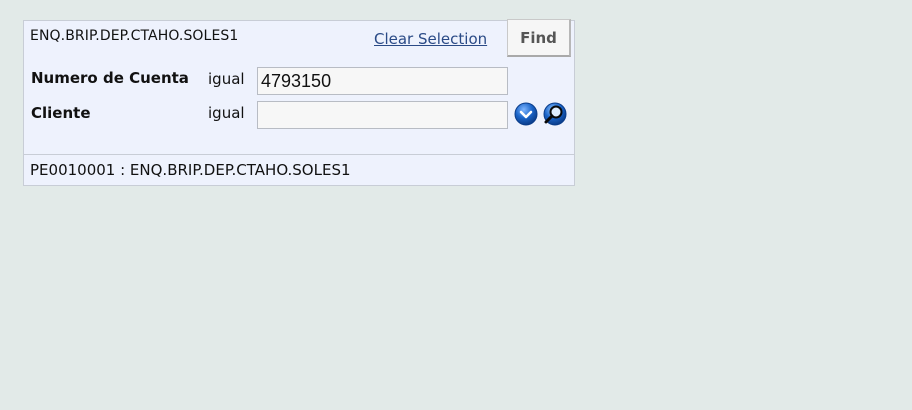 This screenshot has width=912, height=410. What do you see at coordinates (134, 36) in the screenshot?
I see `enquiry-title: ENQ.BRIP.DEP.CTAHO.SOLES1` at bounding box center [134, 36].